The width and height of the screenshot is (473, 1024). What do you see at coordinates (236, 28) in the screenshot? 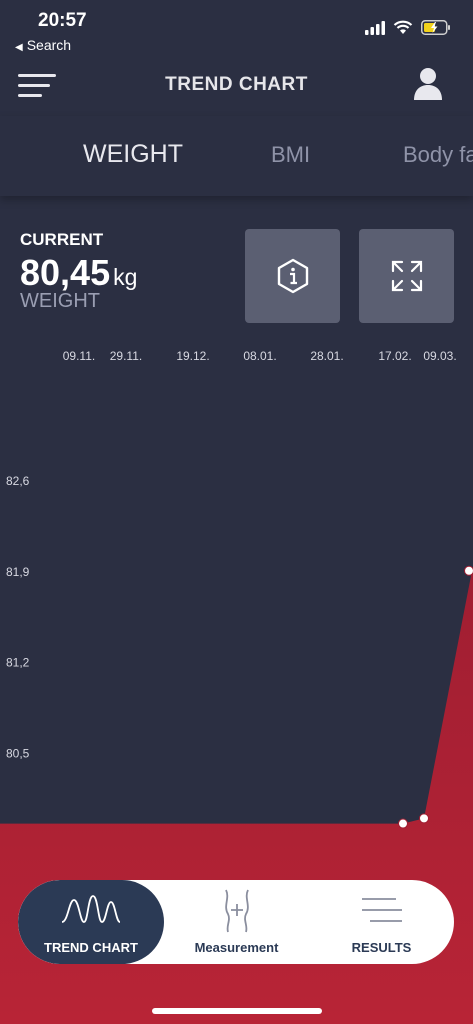
I see `status-bar: 20:57 ◀ Search` at bounding box center [236, 28].